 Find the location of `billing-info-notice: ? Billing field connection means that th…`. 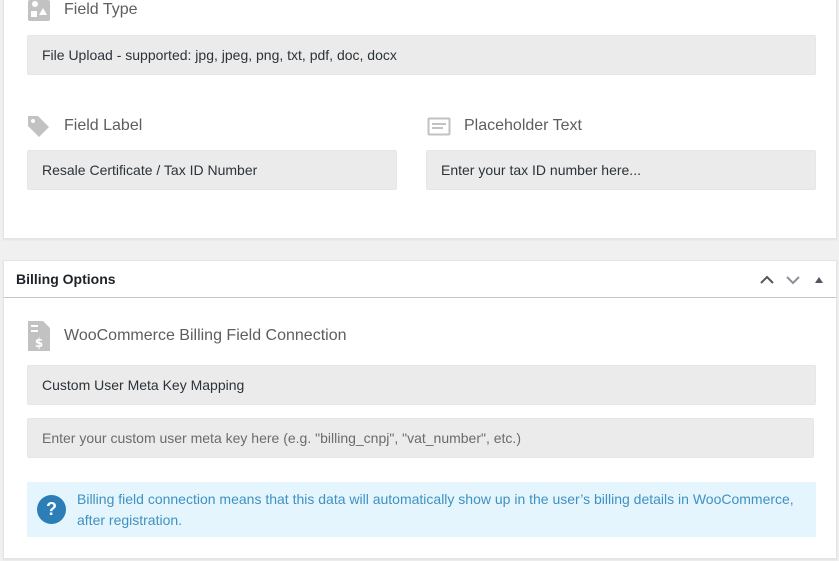

billing-info-notice: ? Billing field connection means that th… is located at coordinates (421, 509).